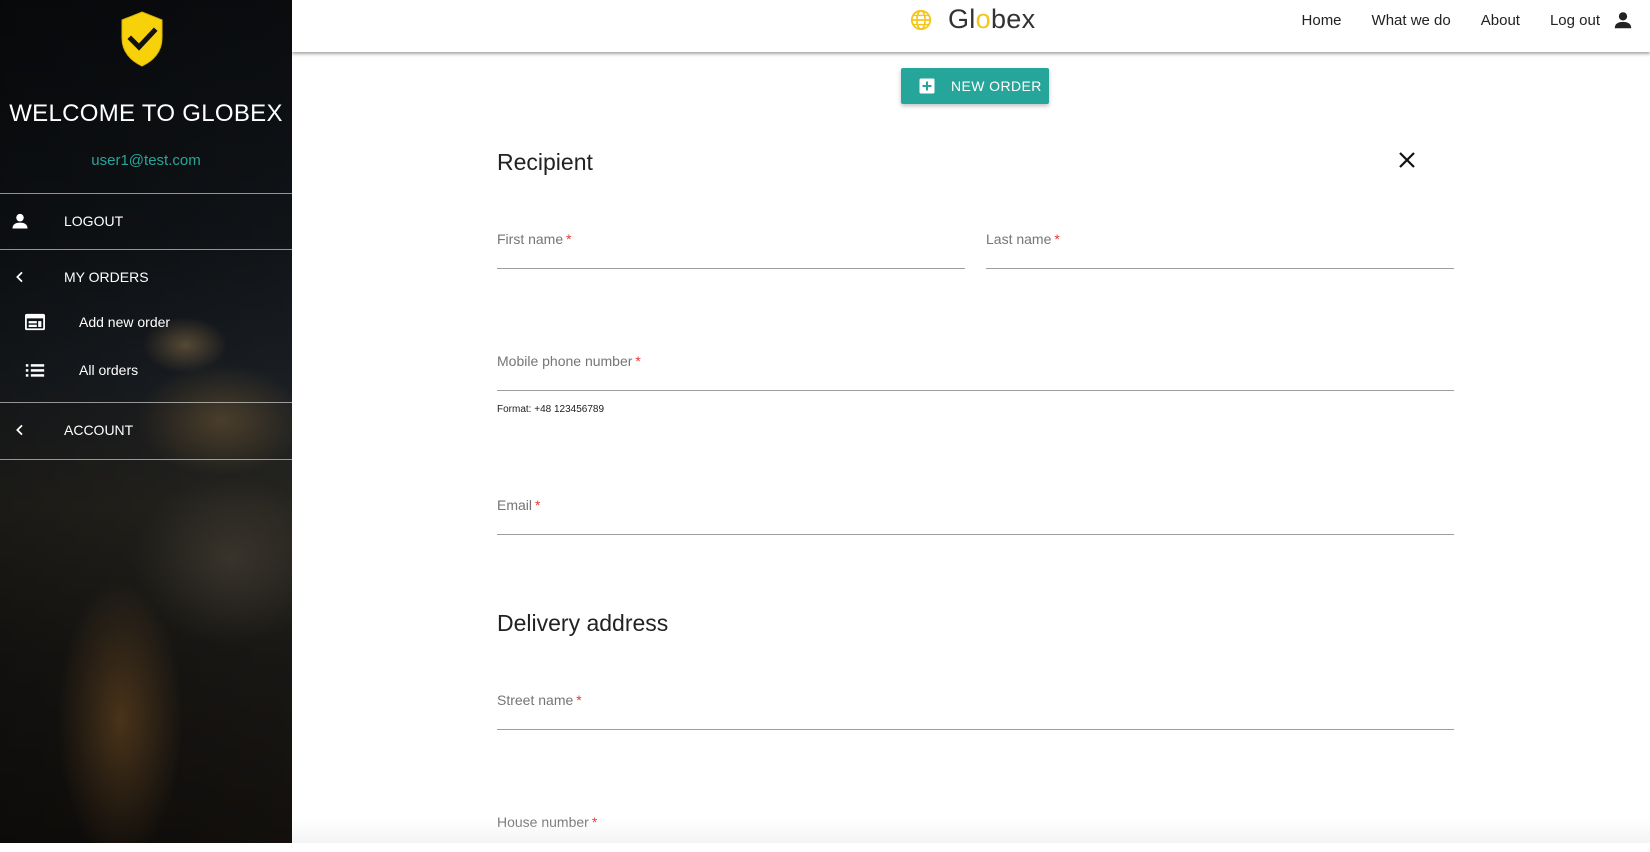 This screenshot has height=852, width=1650. Describe the element at coordinates (125, 322) in the screenshot. I see `sidebar-item-label: Add new order` at that location.